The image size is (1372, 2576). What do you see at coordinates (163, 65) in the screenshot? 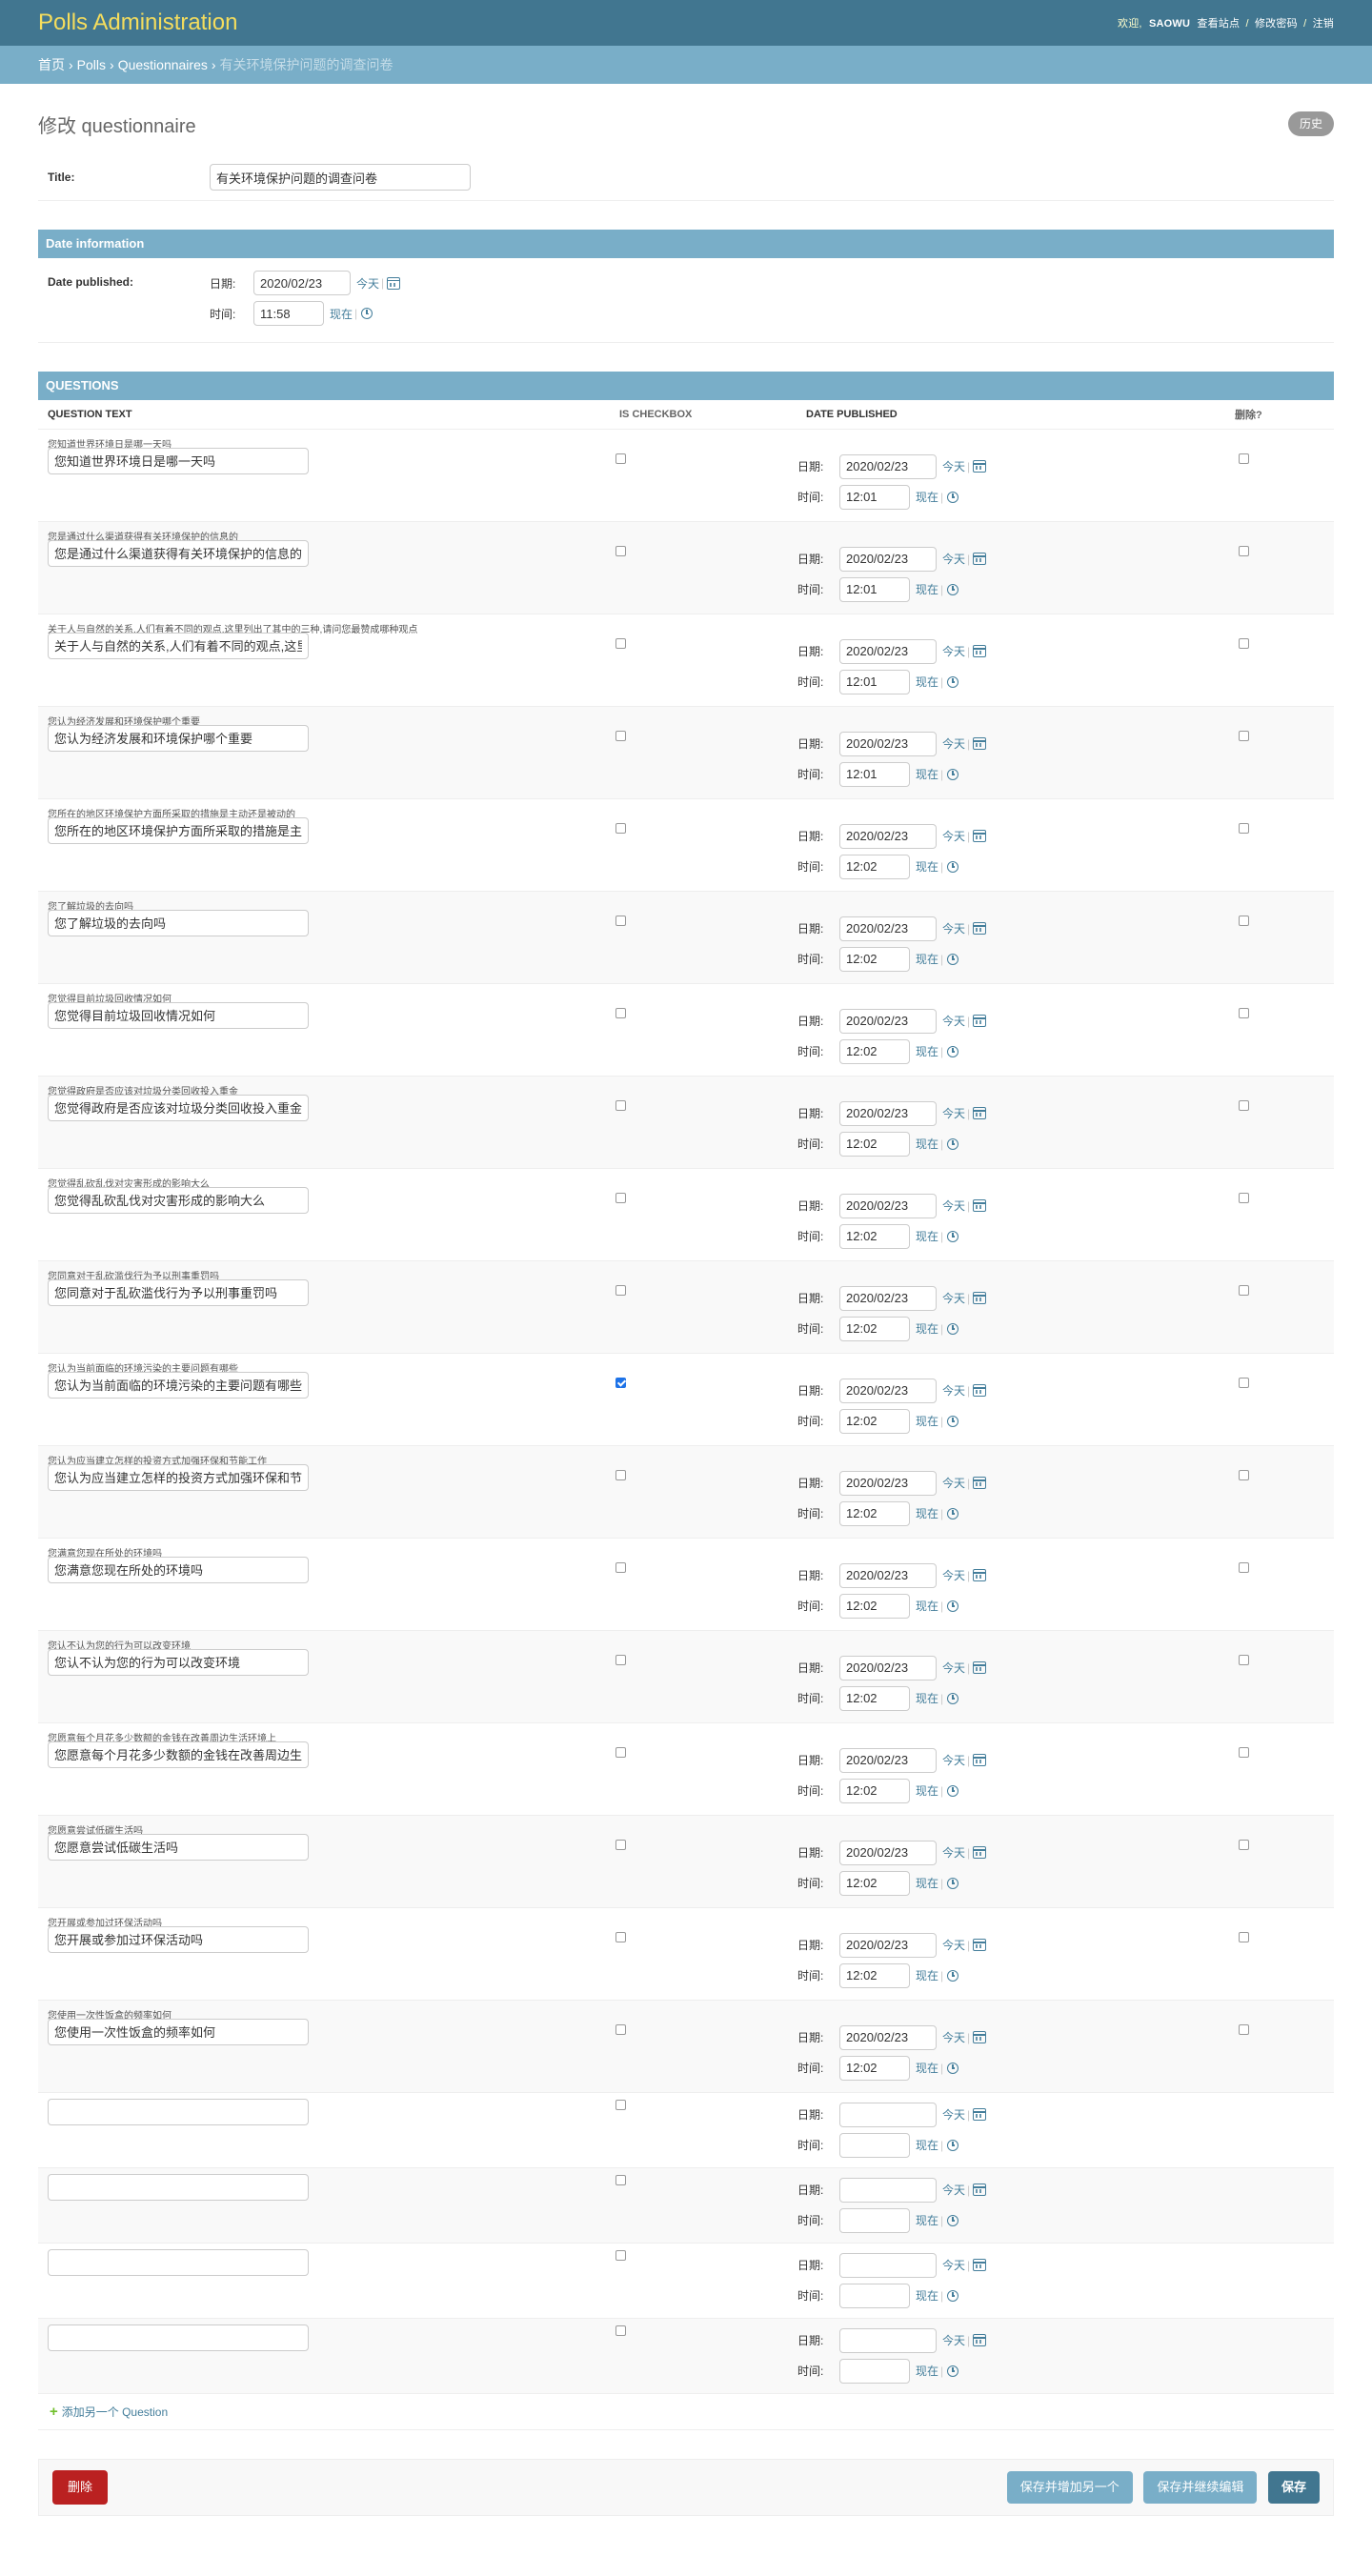
I see `breadcrumb-model: Questionnaires` at bounding box center [163, 65].